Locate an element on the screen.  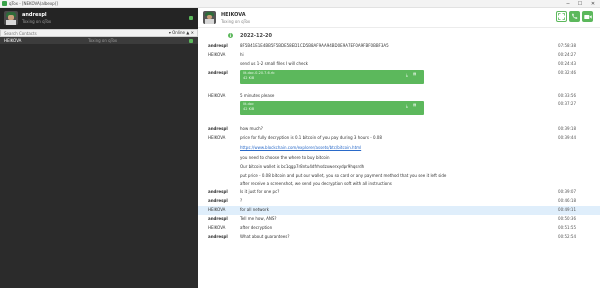
message-time: 00:49:11 is located at coordinates (567, 209).